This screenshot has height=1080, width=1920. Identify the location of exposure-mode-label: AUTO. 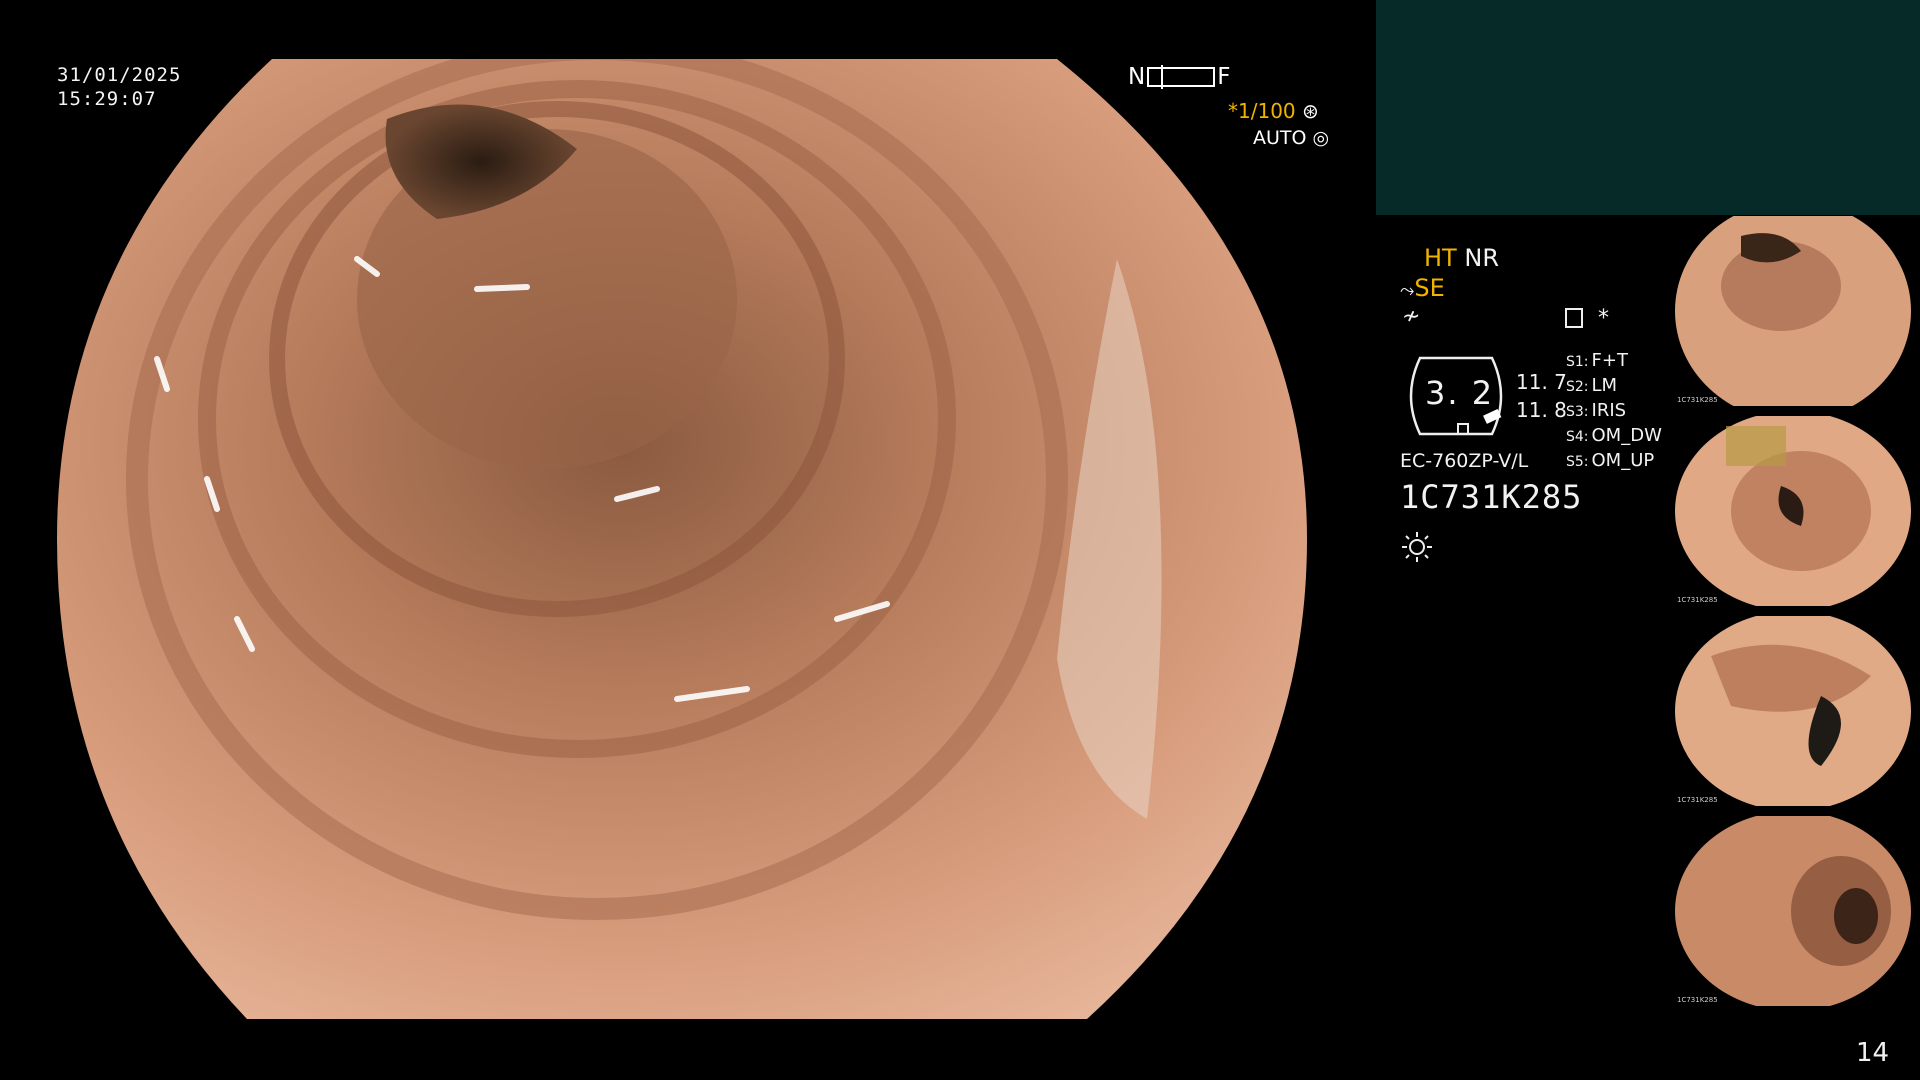
(1280, 138).